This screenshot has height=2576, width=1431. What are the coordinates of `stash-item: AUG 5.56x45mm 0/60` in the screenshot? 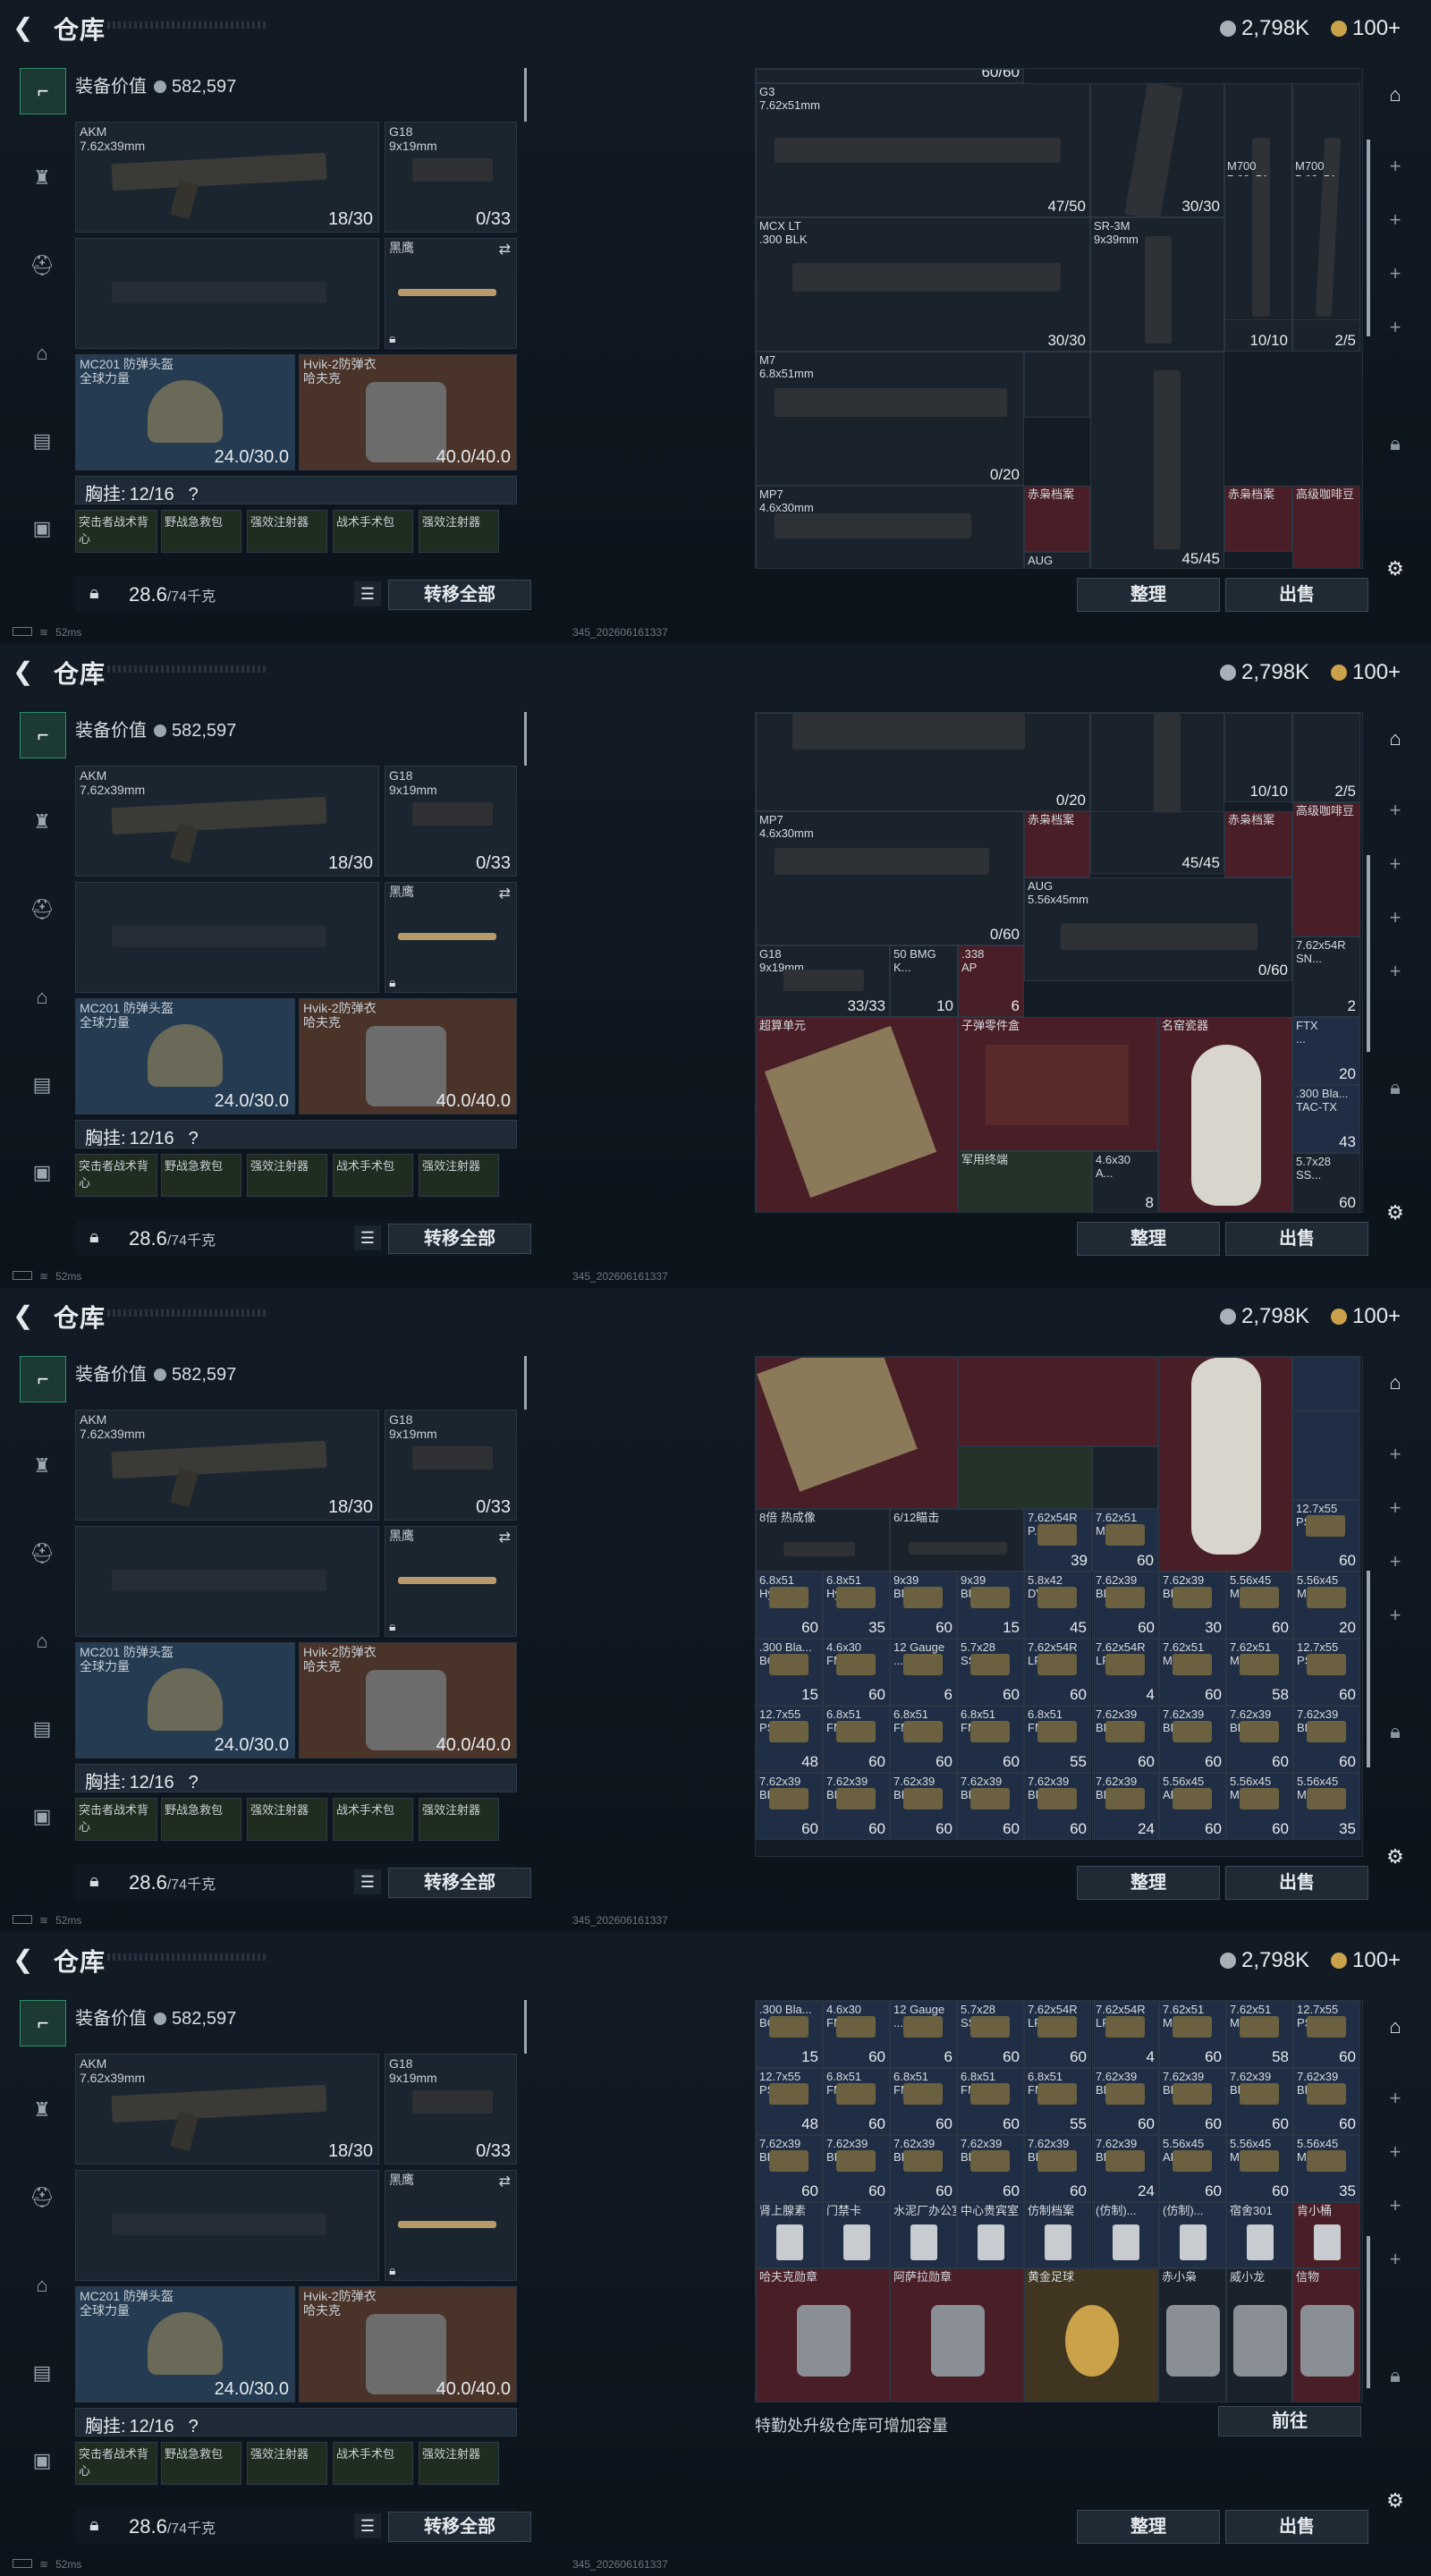 It's located at (1158, 929).